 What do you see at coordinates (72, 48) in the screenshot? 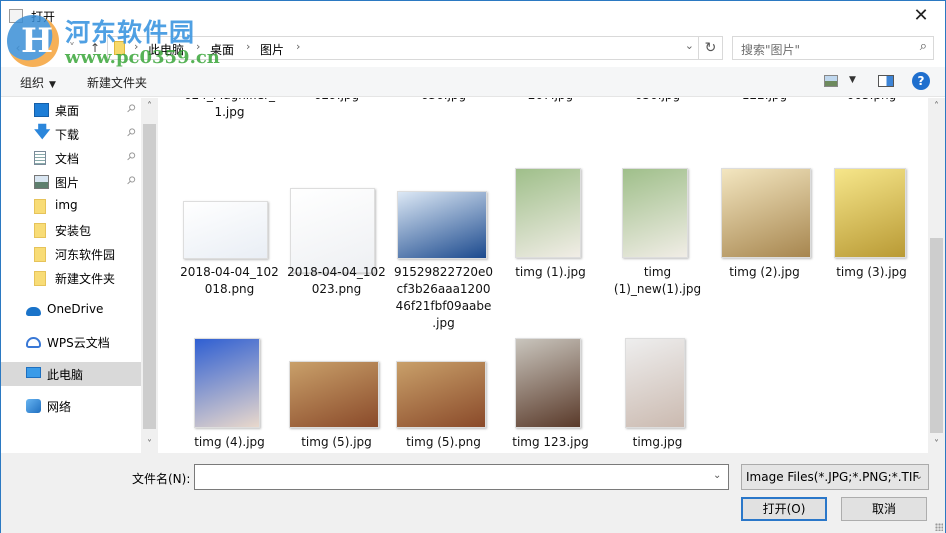
I see `recent-locations-button: ˅` at bounding box center [72, 48].